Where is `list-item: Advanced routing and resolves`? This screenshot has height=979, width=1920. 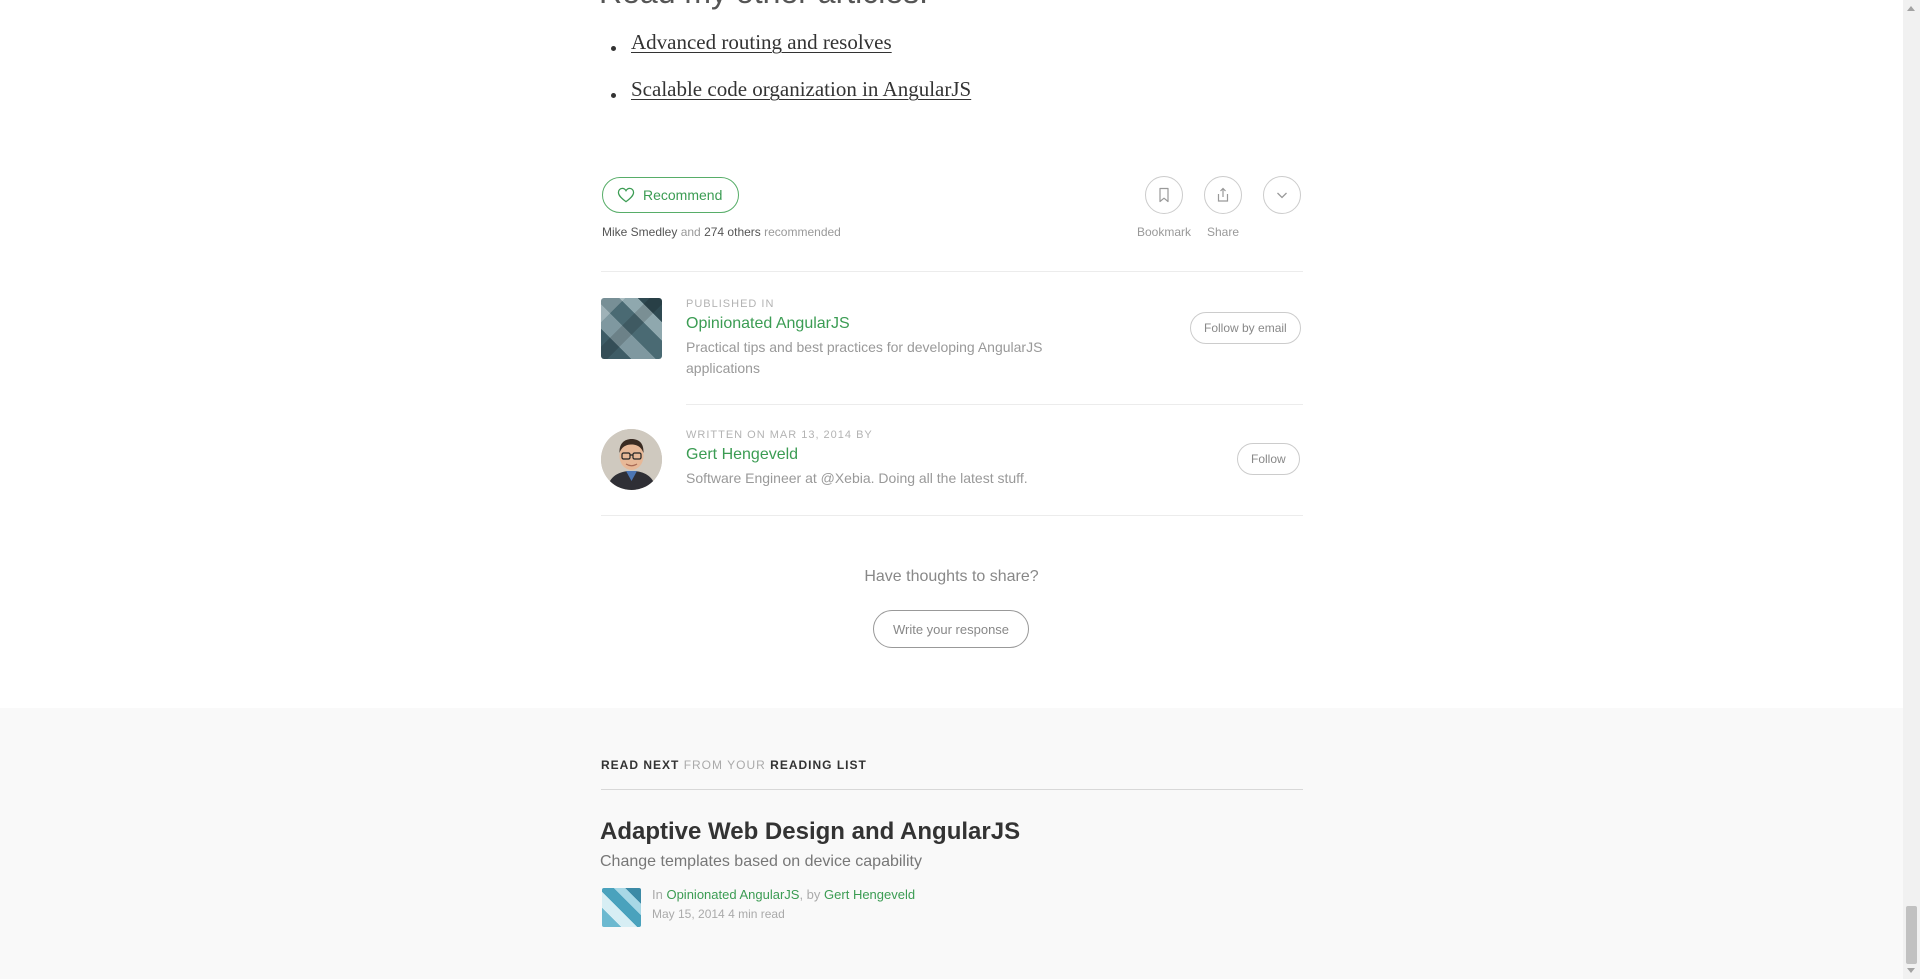 list-item: Advanced routing and resolves is located at coordinates (791, 53).